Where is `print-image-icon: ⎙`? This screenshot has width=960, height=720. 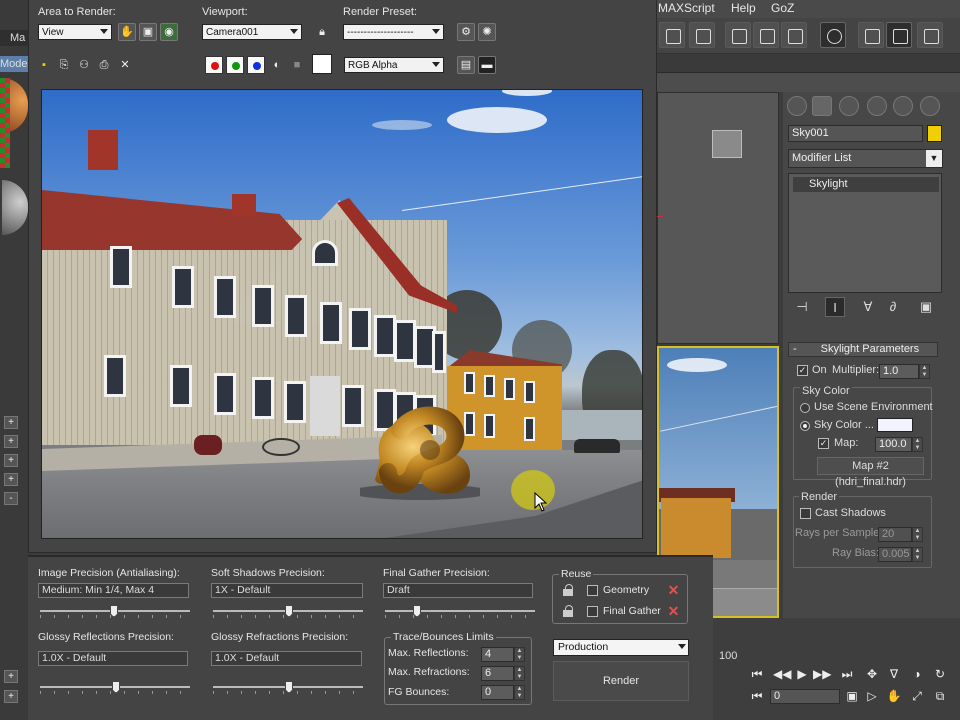
print-image-icon: ⎙ is located at coordinates (104, 65).